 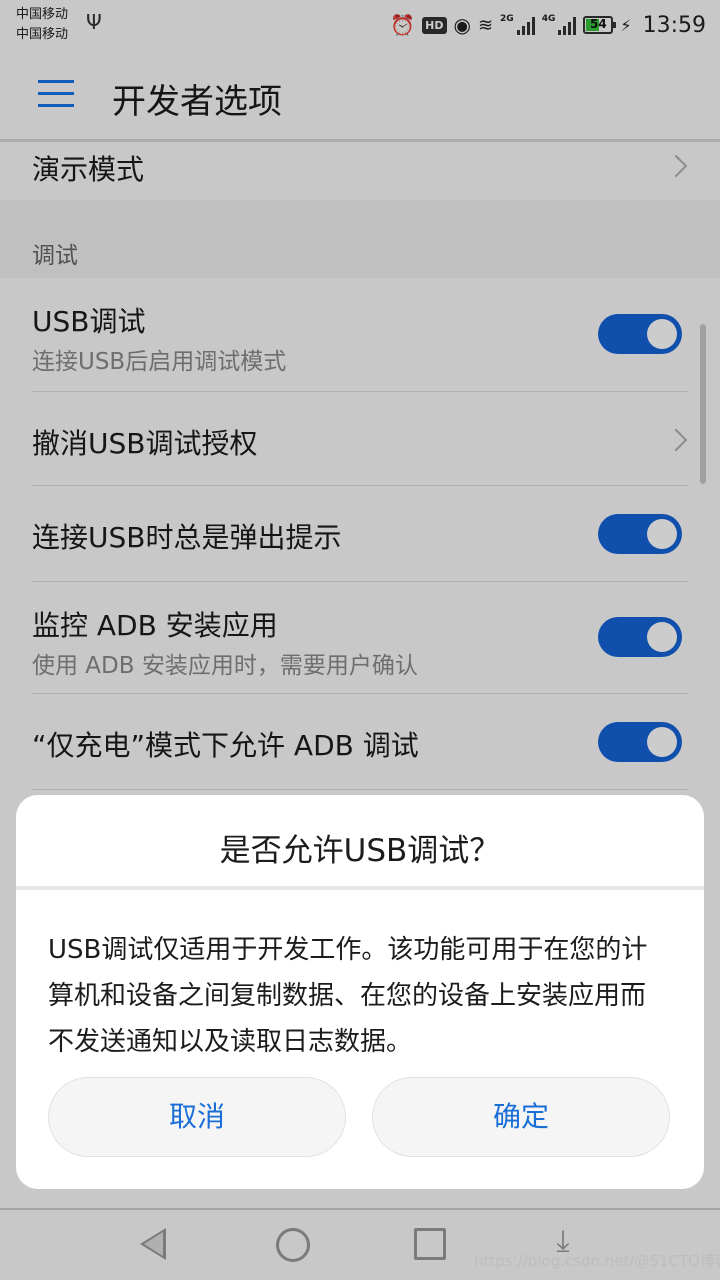 What do you see at coordinates (197, 1117) in the screenshot?
I see `cancel-button: 取消` at bounding box center [197, 1117].